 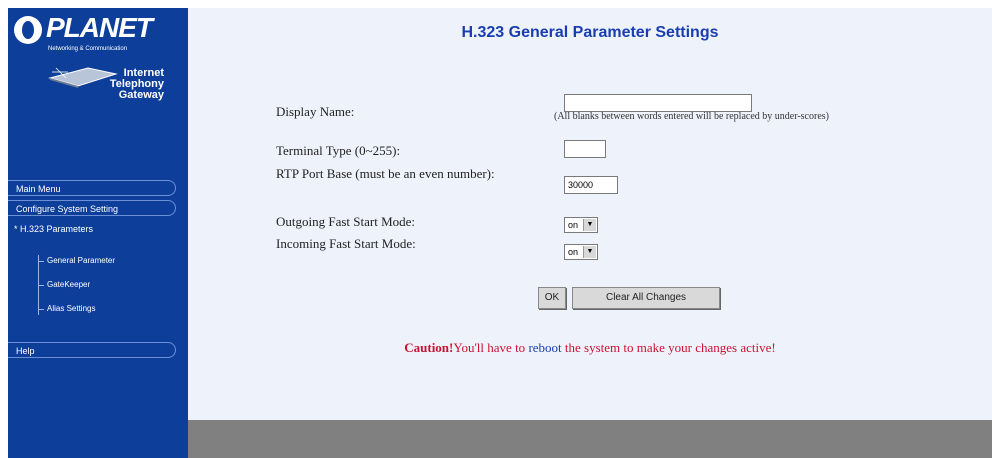 What do you see at coordinates (590, 439) in the screenshot?
I see `footer-bar` at bounding box center [590, 439].